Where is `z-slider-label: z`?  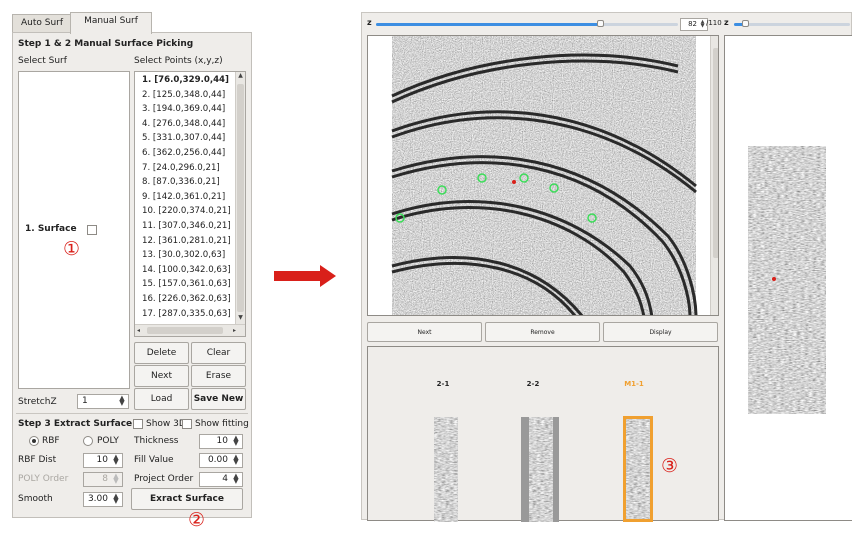 z-slider-label: z is located at coordinates (369, 22).